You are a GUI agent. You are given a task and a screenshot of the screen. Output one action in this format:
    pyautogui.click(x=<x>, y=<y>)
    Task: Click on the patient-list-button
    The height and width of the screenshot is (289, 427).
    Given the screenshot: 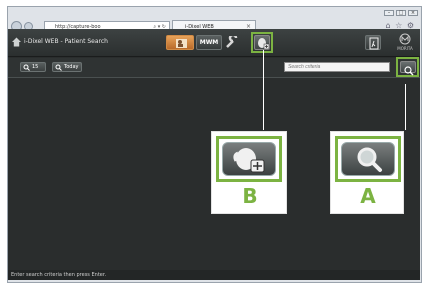 What is the action you would take?
    pyautogui.click(x=180, y=42)
    